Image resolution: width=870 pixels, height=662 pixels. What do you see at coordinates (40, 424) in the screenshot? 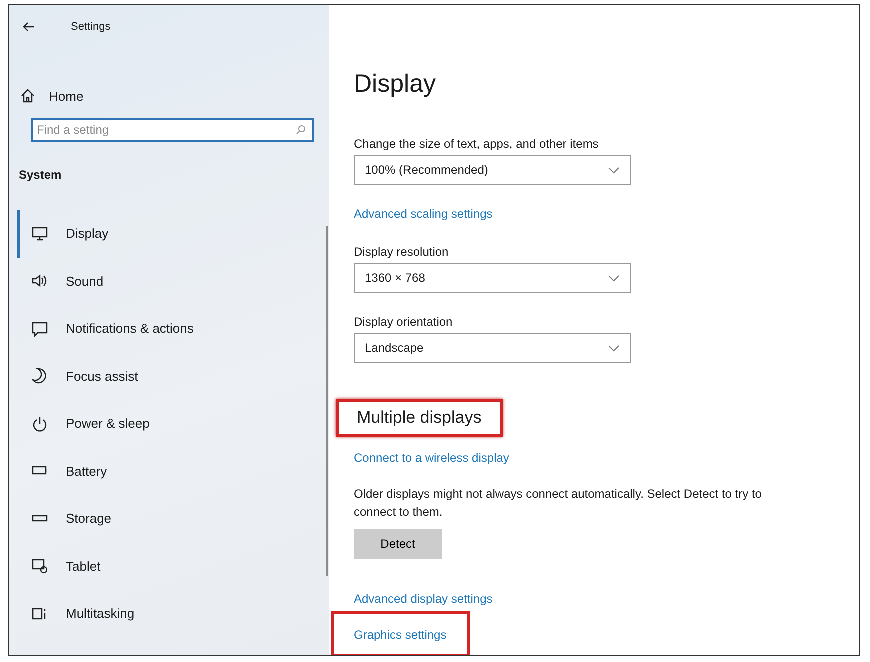
I see `power-icon` at bounding box center [40, 424].